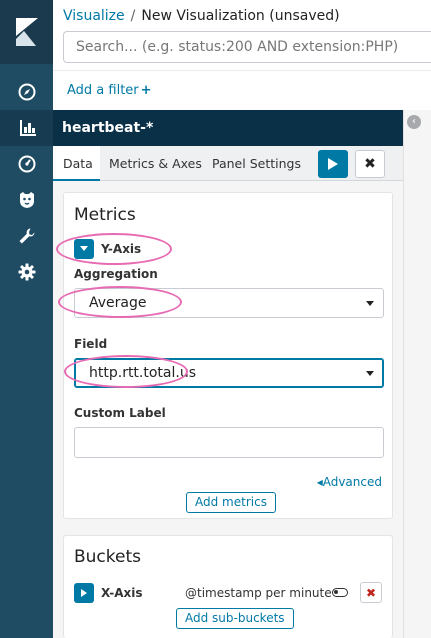  I want to click on play-icon, so click(333, 164).